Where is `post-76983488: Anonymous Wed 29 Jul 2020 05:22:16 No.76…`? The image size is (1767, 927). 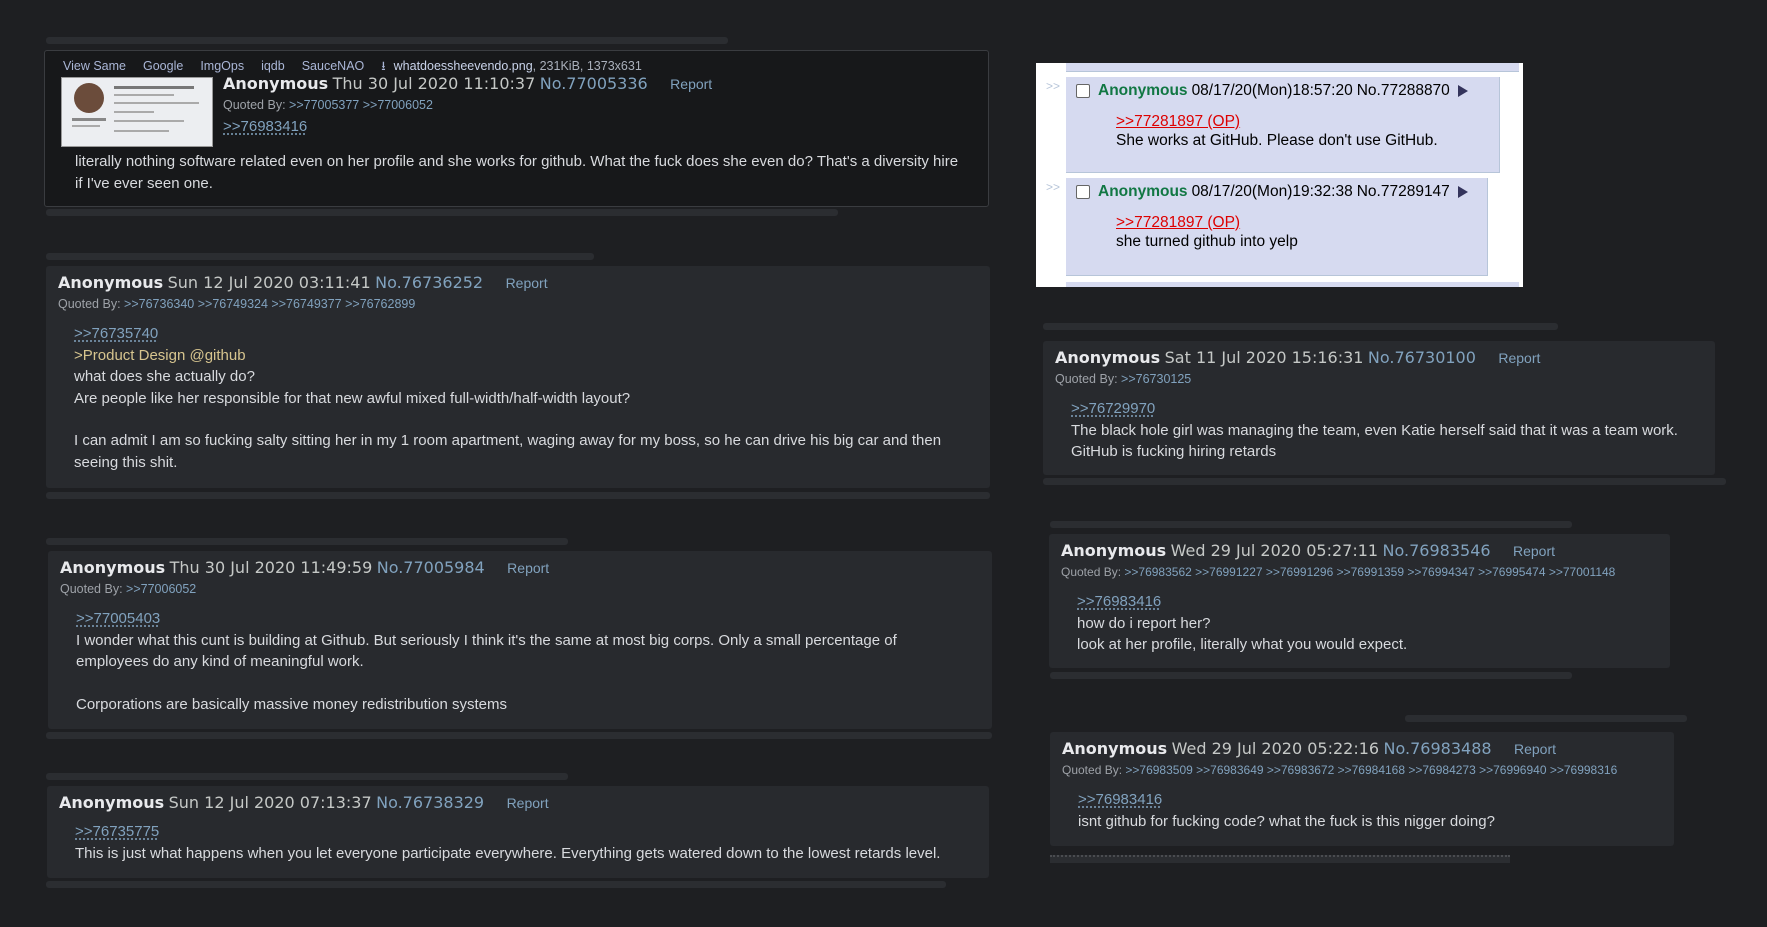 post-76983488: Anonymous Wed 29 Jul 2020 05:22:16 No.76… is located at coordinates (1362, 789).